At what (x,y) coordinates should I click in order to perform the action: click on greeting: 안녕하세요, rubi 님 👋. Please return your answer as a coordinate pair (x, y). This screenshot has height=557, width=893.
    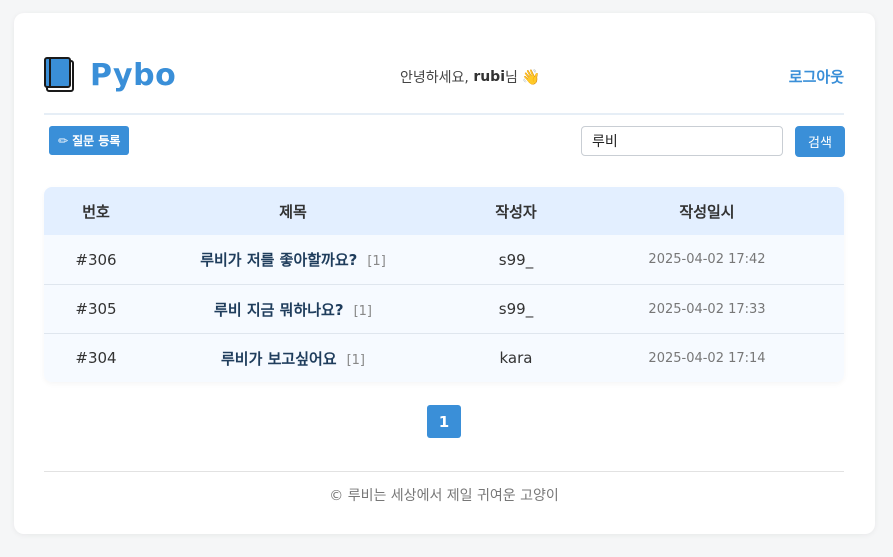
    Looking at the image, I should click on (470, 77).